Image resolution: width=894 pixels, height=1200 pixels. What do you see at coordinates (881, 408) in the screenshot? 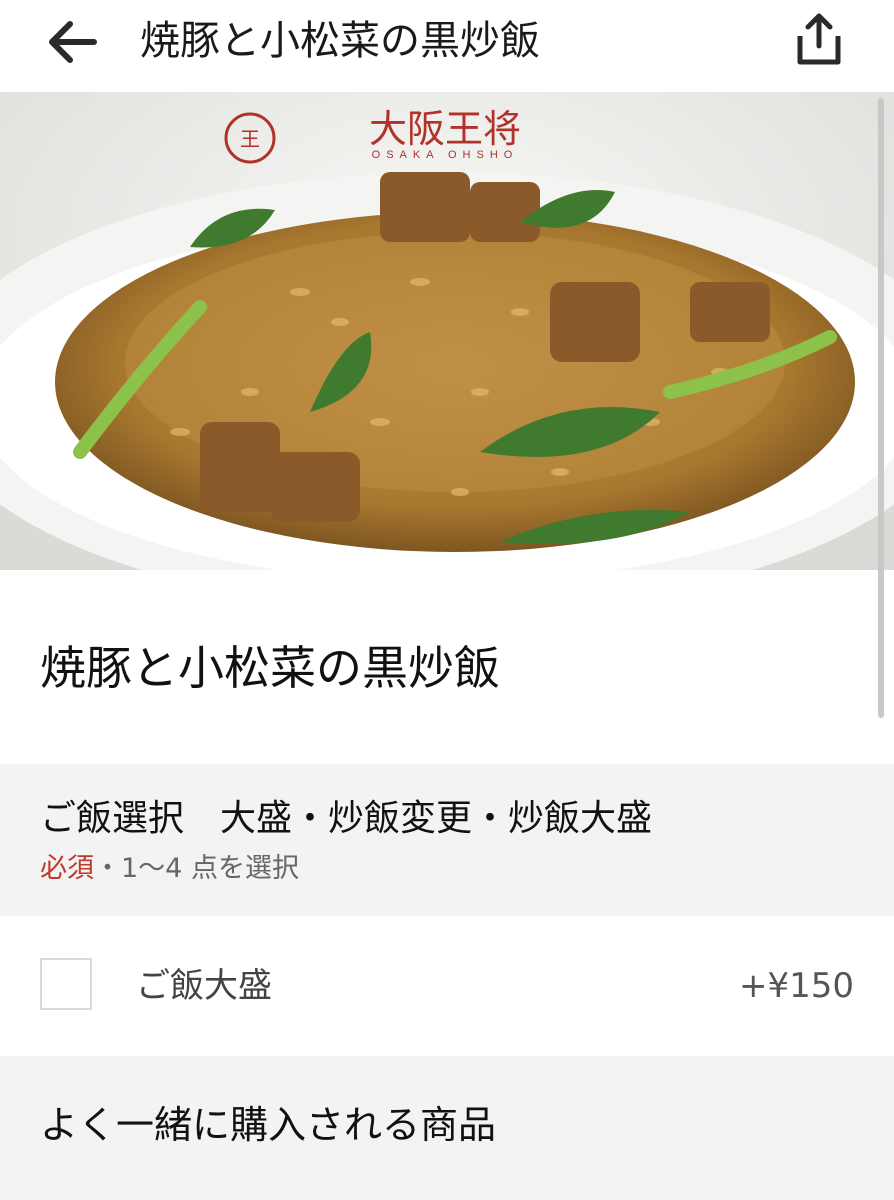
I see `scroll-indicator` at bounding box center [881, 408].